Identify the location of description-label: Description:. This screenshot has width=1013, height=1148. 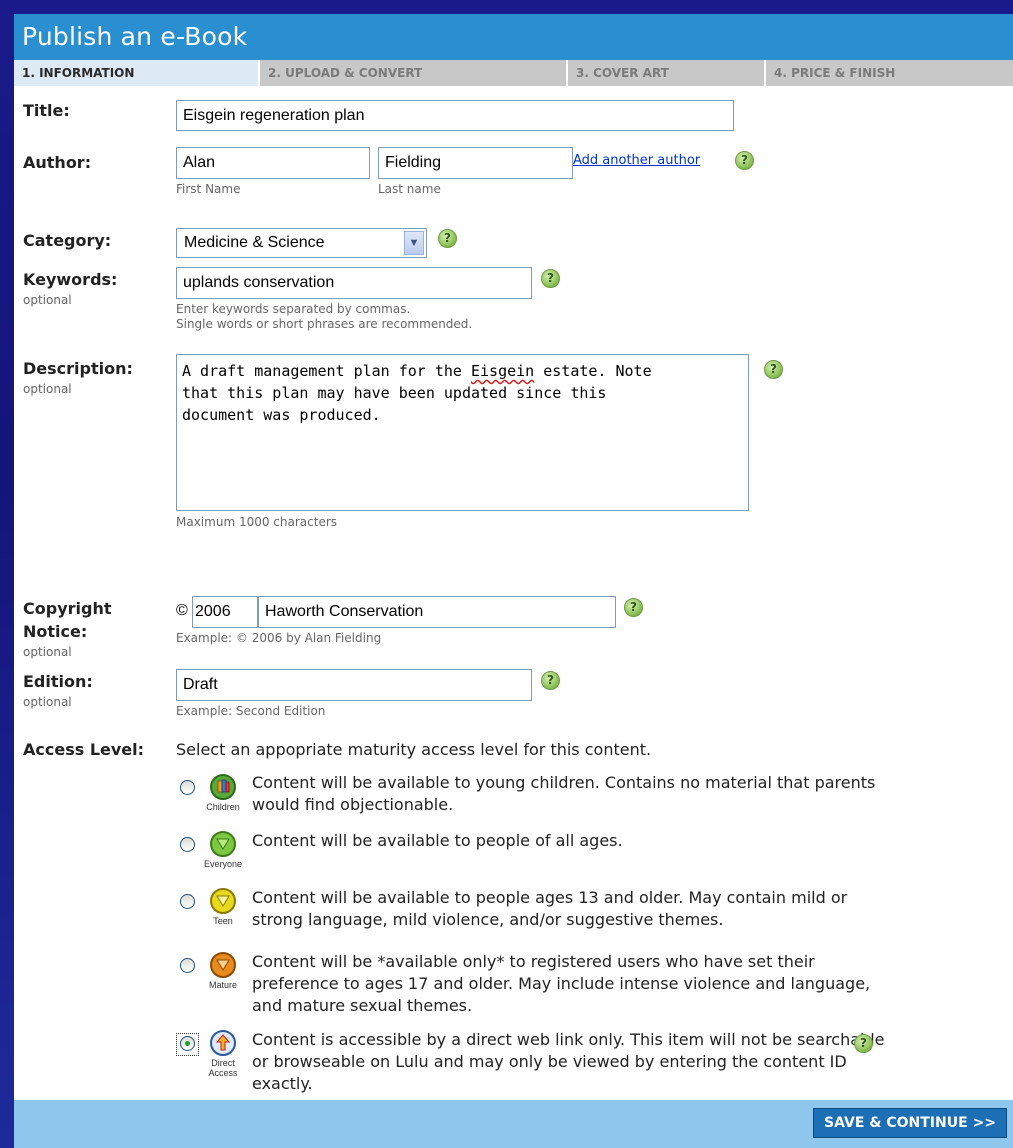
(78, 368).